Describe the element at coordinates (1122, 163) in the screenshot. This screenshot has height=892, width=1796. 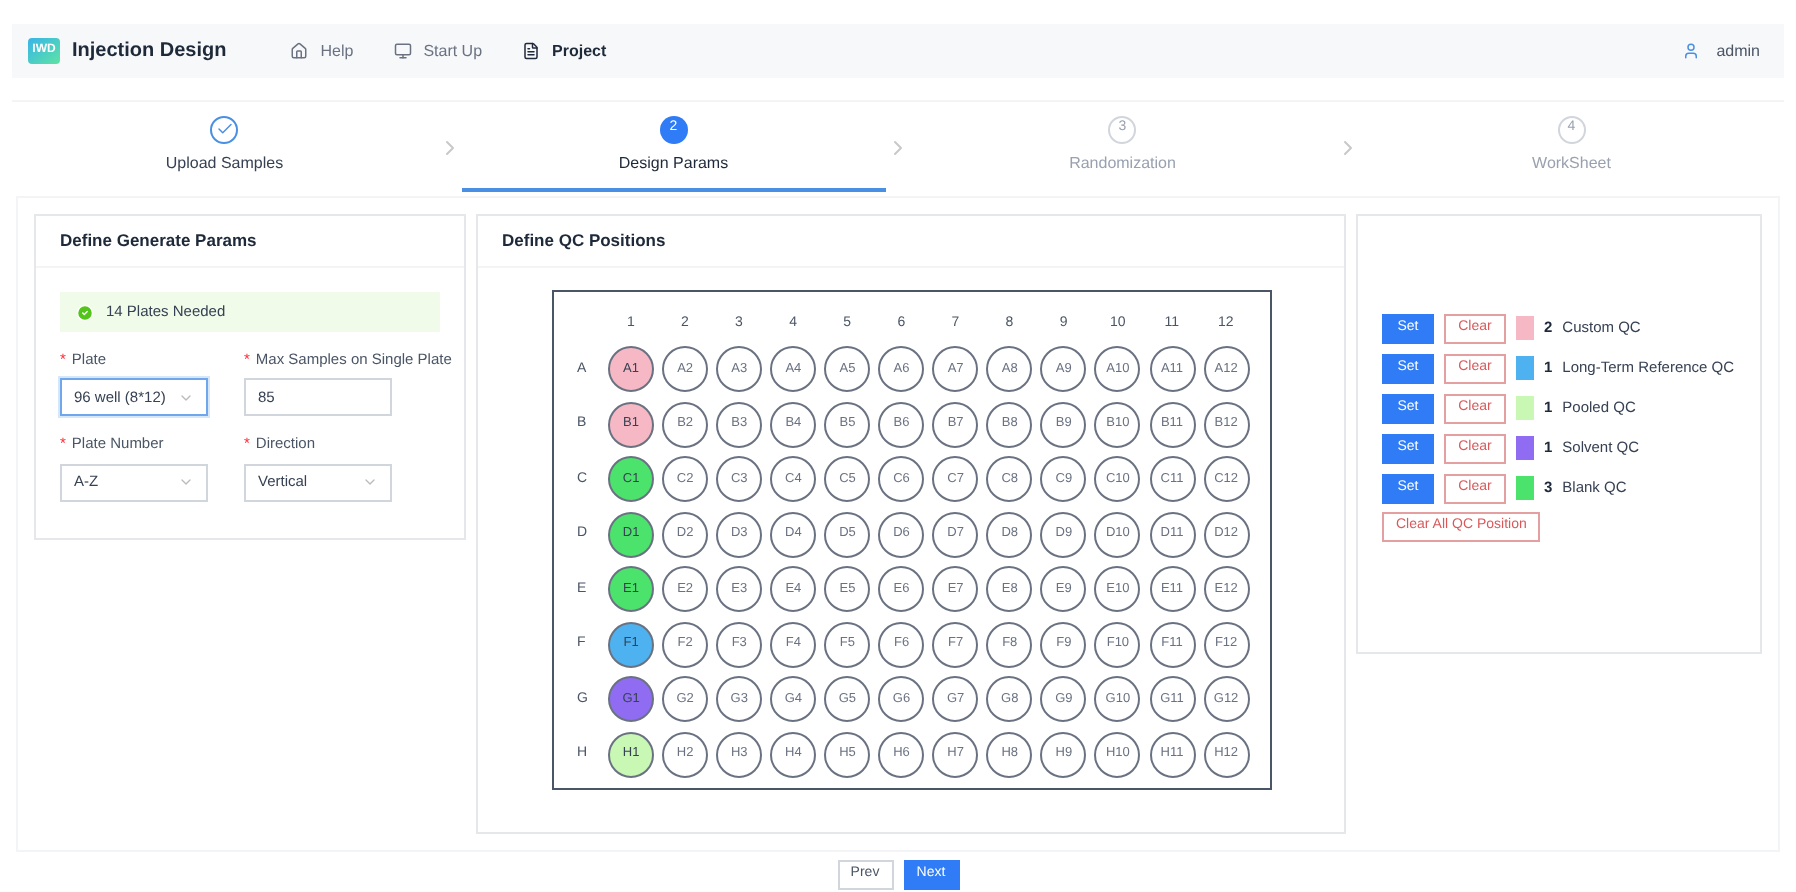
I see `step-label: Randomization` at that location.